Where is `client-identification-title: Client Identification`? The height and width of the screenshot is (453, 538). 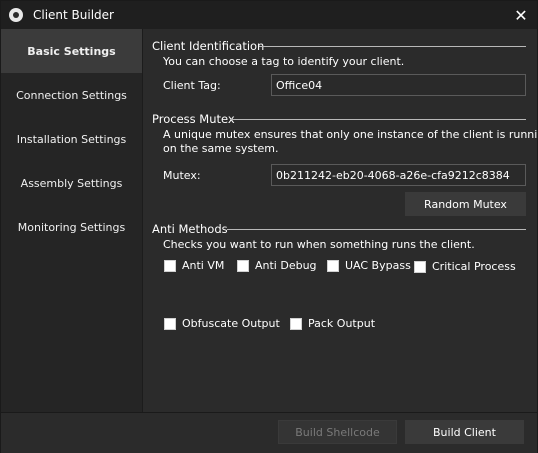 client-identification-title: Client Identification is located at coordinates (208, 46).